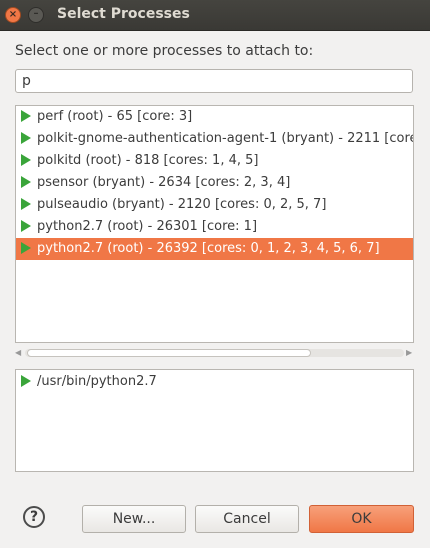 Image resolution: width=430 pixels, height=548 pixels. I want to click on executable-path: /usr/bin/python2.7, so click(97, 381).